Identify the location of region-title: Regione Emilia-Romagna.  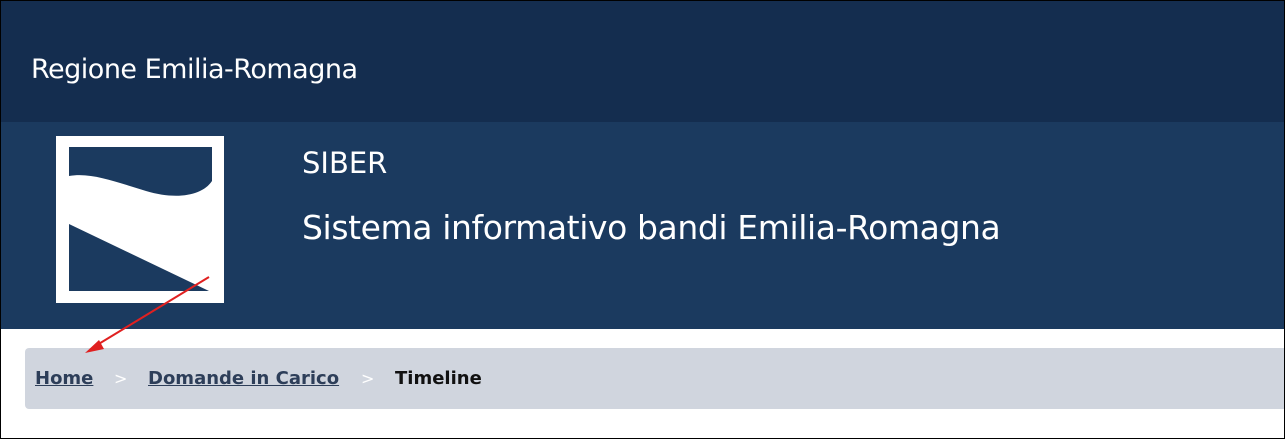
(194, 70).